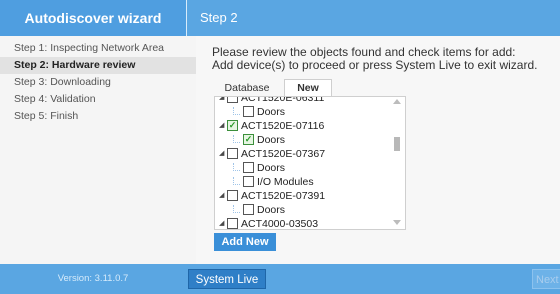 The image size is (560, 294). What do you see at coordinates (546, 279) in the screenshot?
I see `next-button: Next` at bounding box center [546, 279].